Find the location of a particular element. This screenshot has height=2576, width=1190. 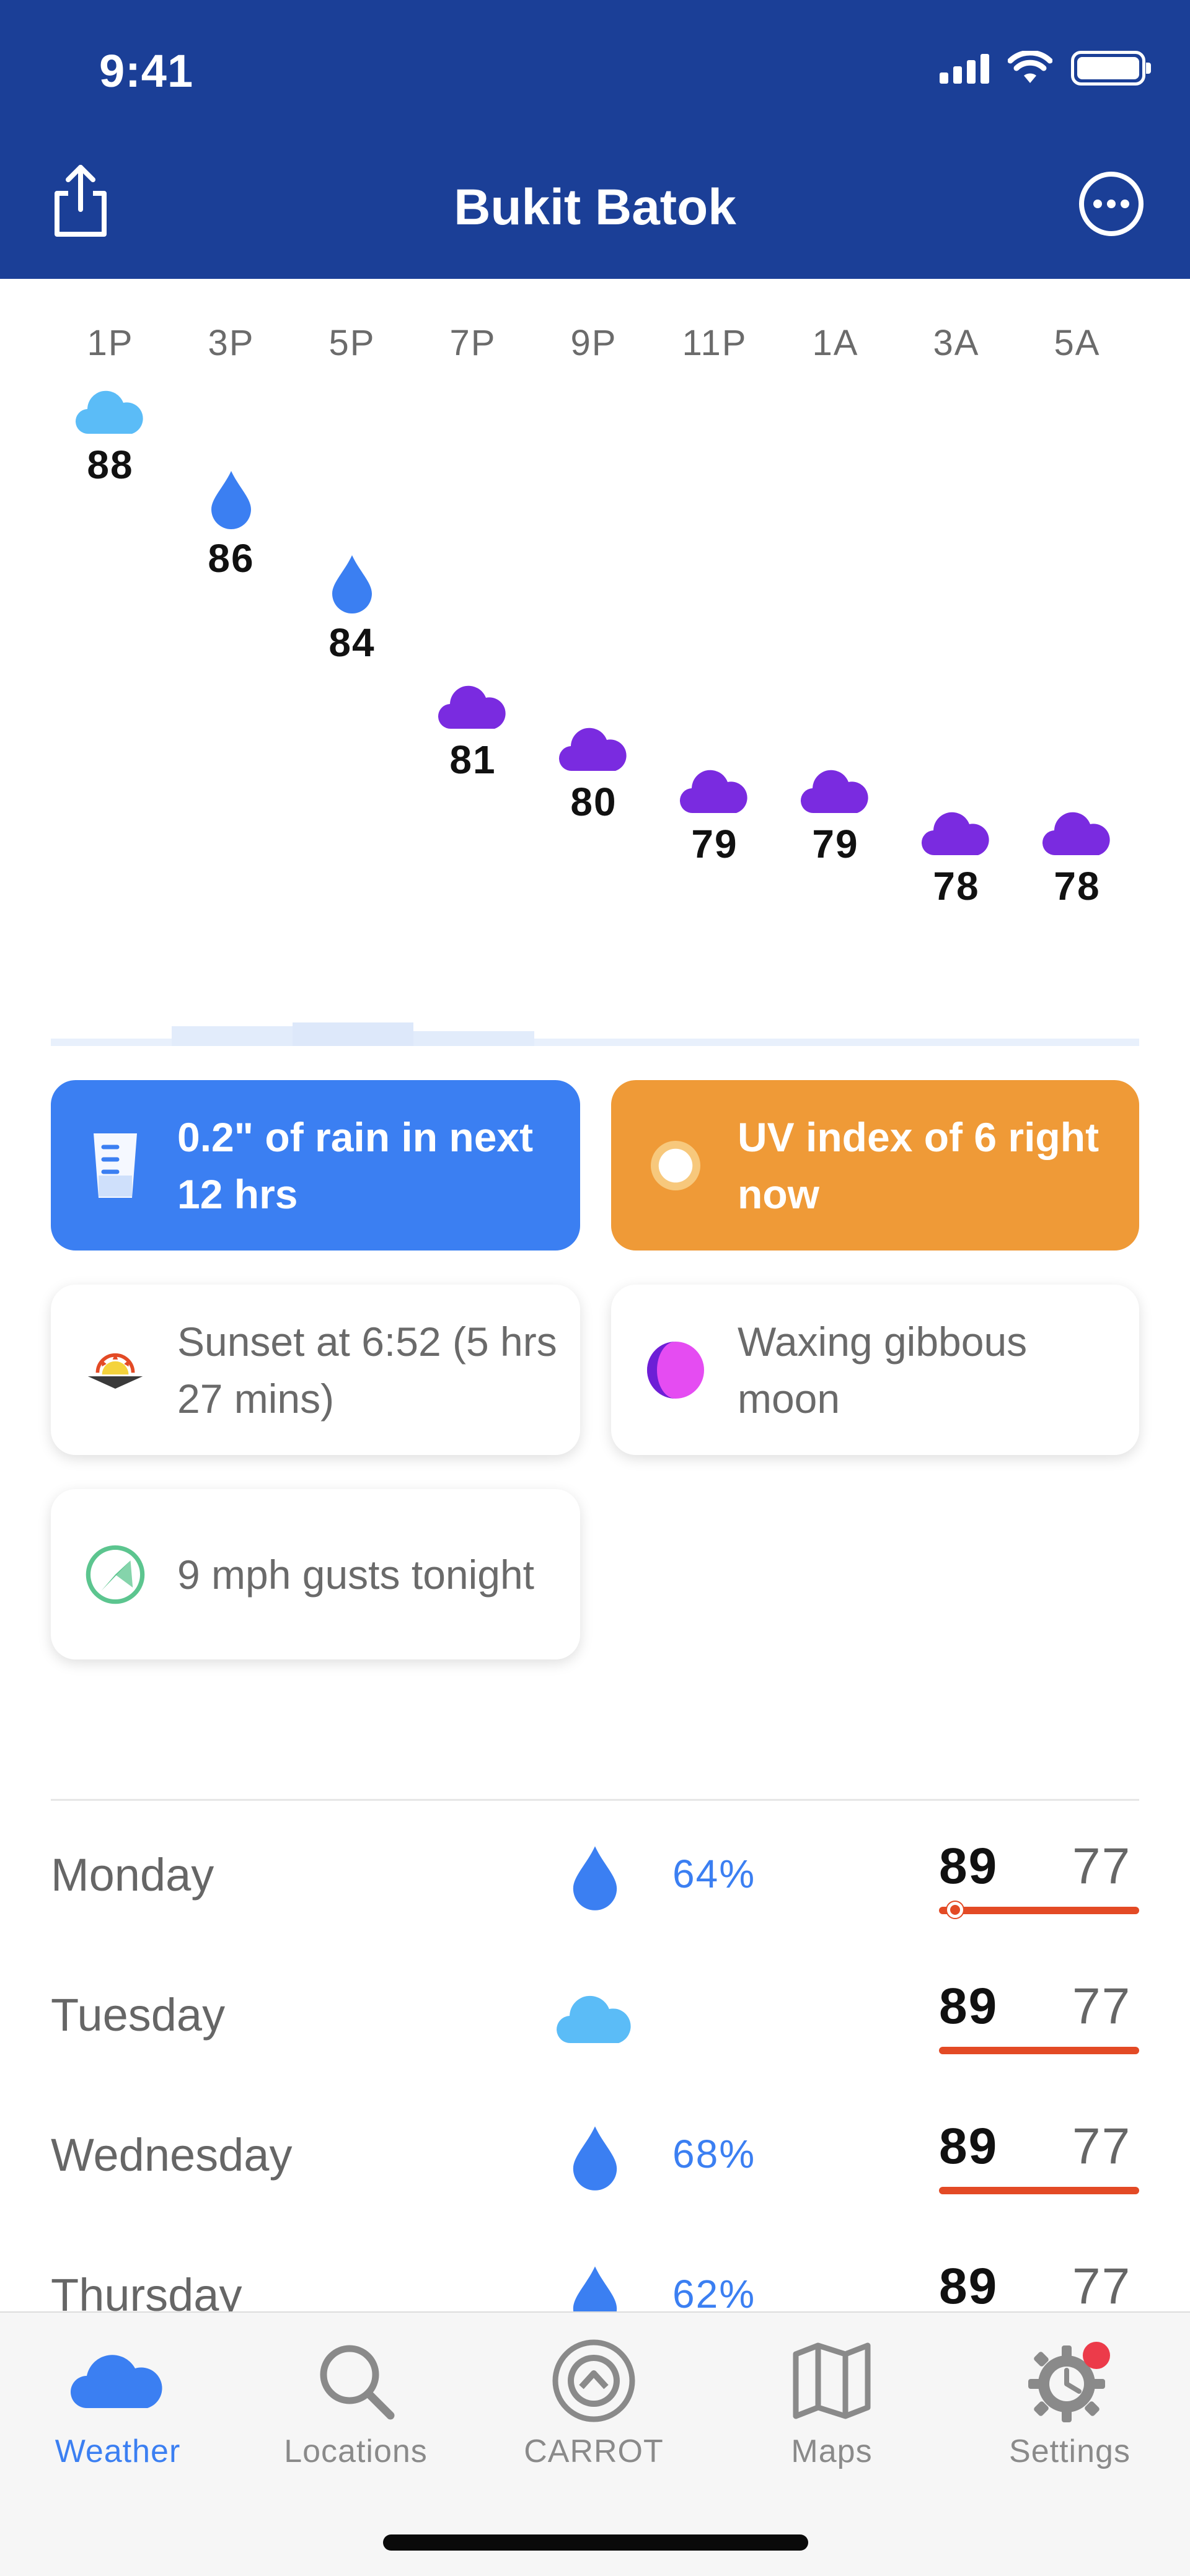

wind-compass-icon is located at coordinates (115, 1575).